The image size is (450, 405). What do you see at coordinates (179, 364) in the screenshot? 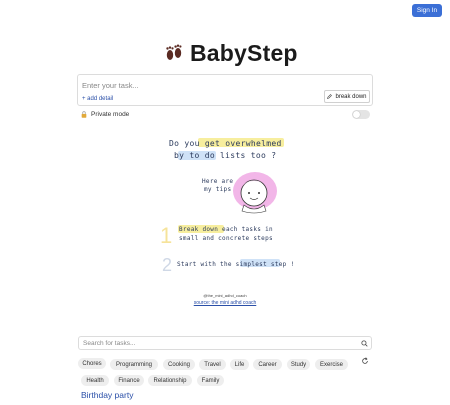
I see `category-chip-cooking: Cooking` at bounding box center [179, 364].